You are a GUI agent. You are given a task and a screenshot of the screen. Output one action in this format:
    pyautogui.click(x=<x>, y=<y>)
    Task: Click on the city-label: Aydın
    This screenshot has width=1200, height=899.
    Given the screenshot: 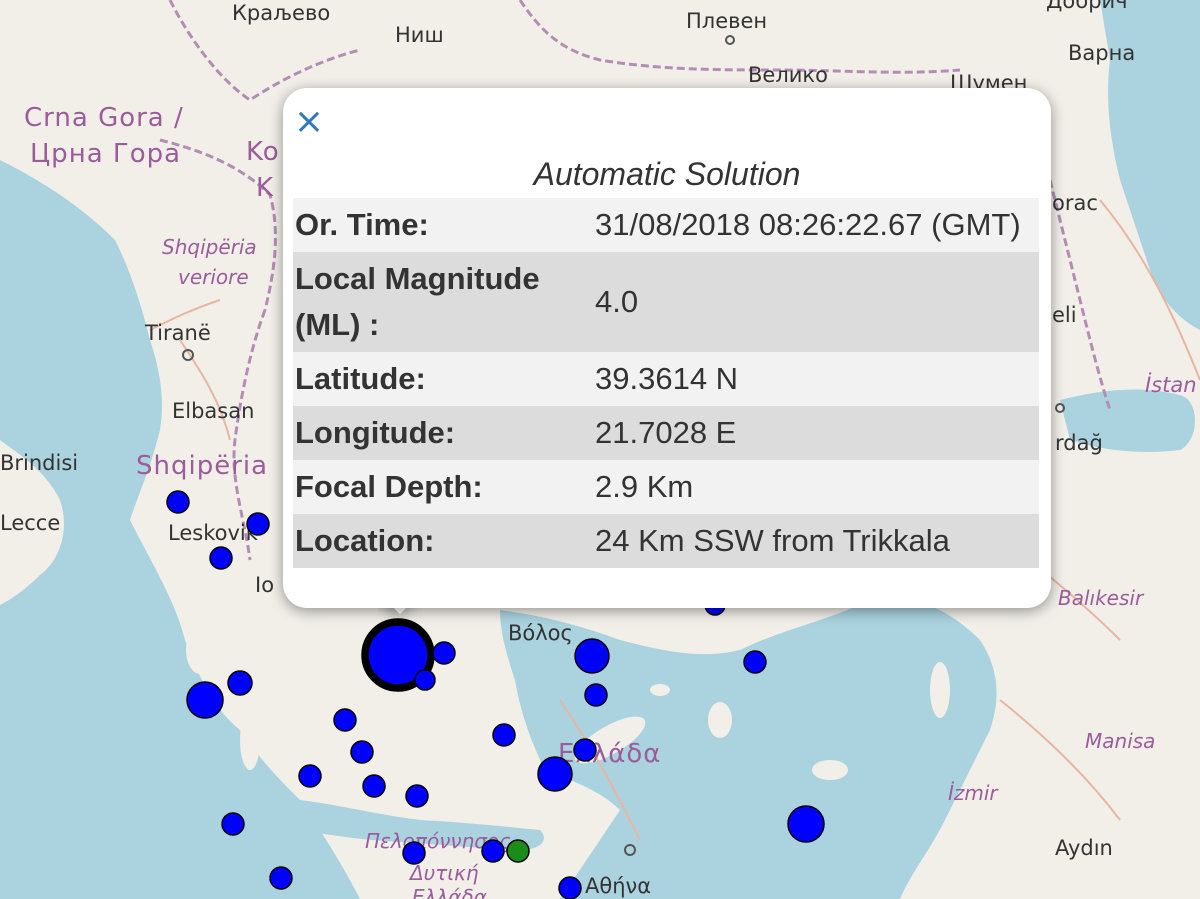 What is the action you would take?
    pyautogui.click(x=1084, y=848)
    